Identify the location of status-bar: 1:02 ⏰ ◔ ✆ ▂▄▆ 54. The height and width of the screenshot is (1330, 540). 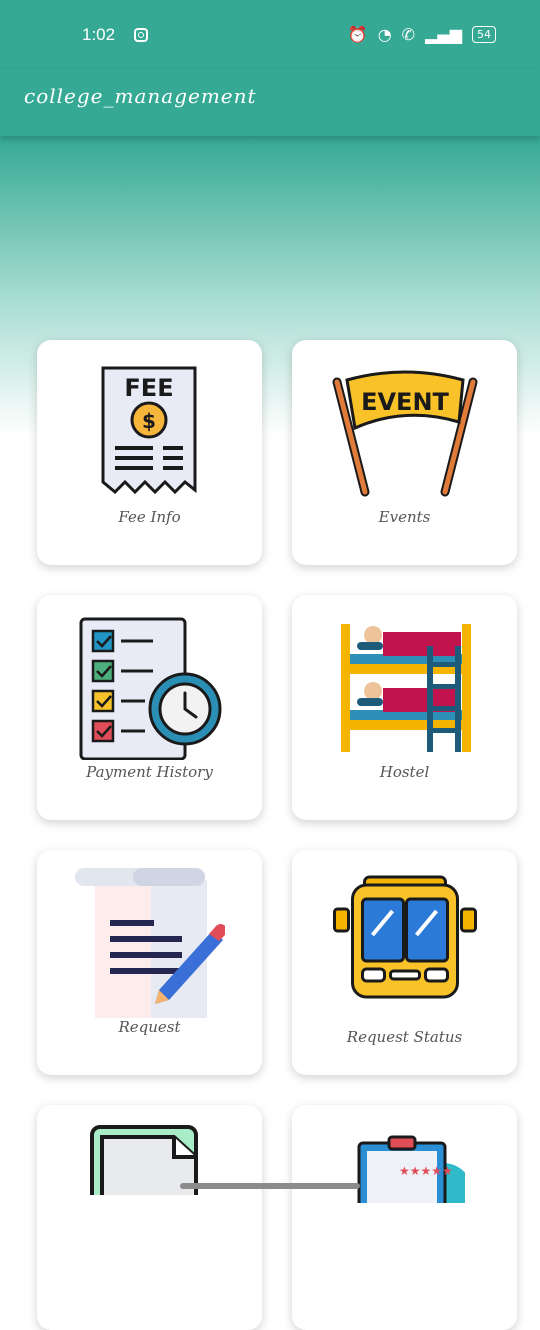
(270, 35).